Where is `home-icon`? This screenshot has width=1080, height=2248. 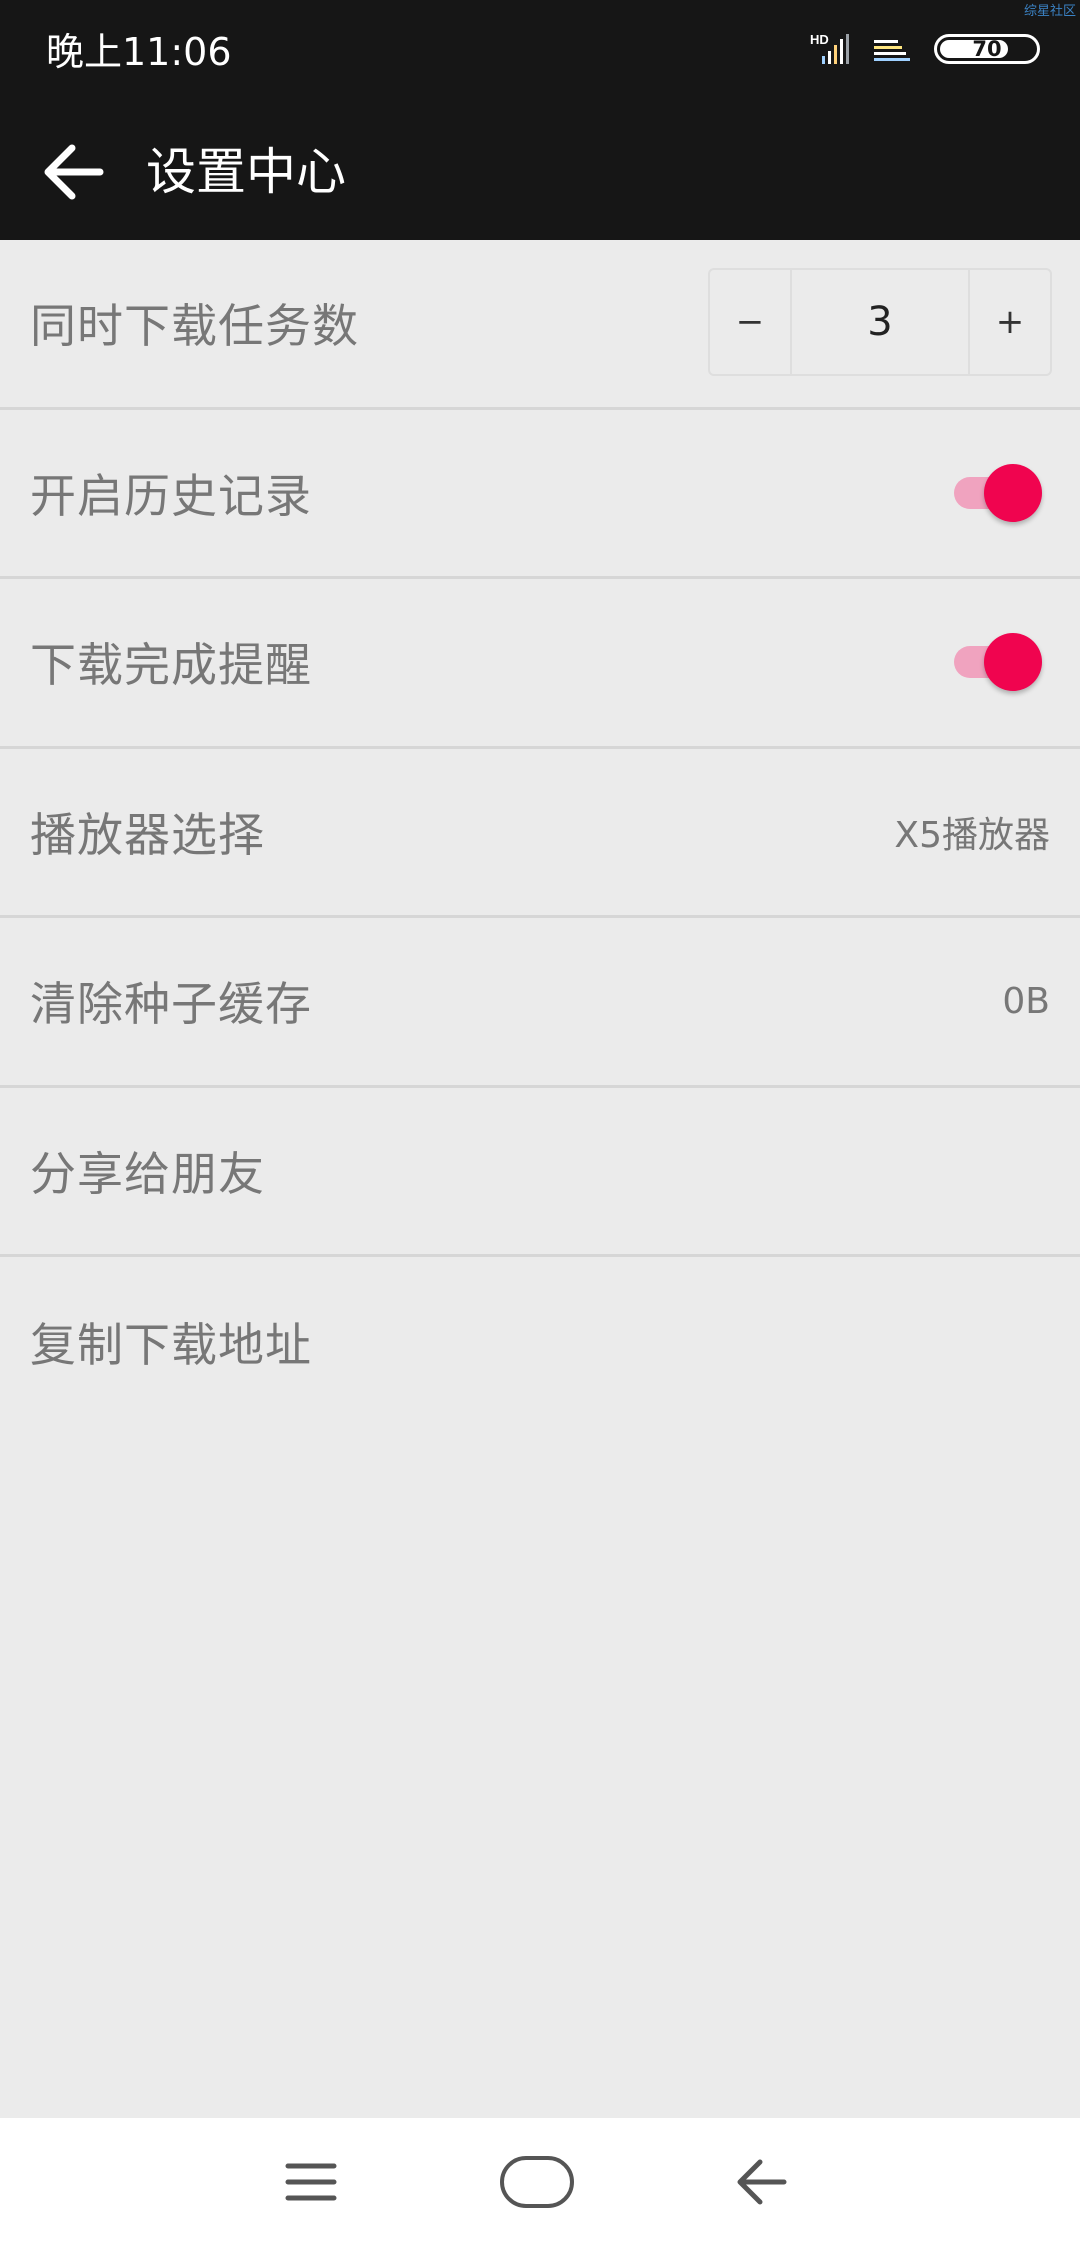 home-icon is located at coordinates (537, 2182).